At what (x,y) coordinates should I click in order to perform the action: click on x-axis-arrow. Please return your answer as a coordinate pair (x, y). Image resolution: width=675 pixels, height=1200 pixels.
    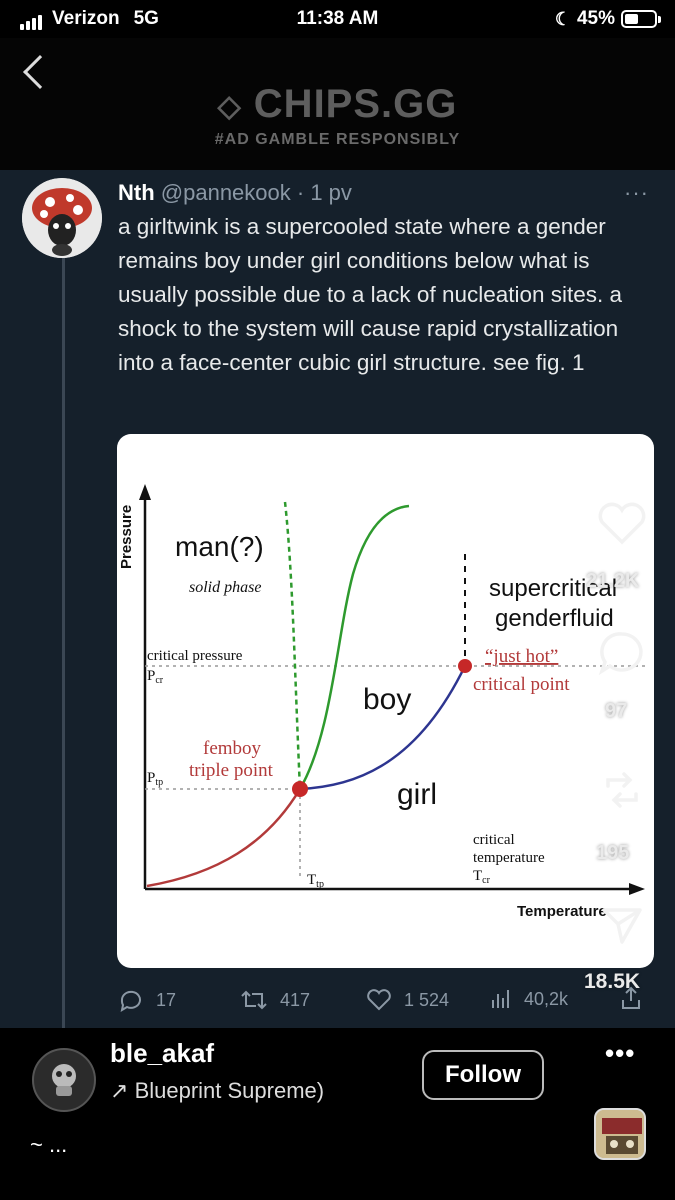
    Looking at the image, I should click on (637, 889).